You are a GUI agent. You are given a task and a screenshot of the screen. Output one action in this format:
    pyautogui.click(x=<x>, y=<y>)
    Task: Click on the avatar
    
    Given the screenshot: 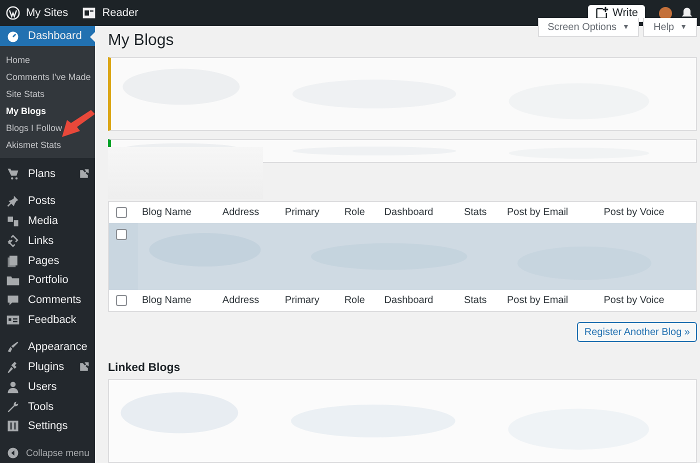 What is the action you would take?
    pyautogui.click(x=665, y=13)
    